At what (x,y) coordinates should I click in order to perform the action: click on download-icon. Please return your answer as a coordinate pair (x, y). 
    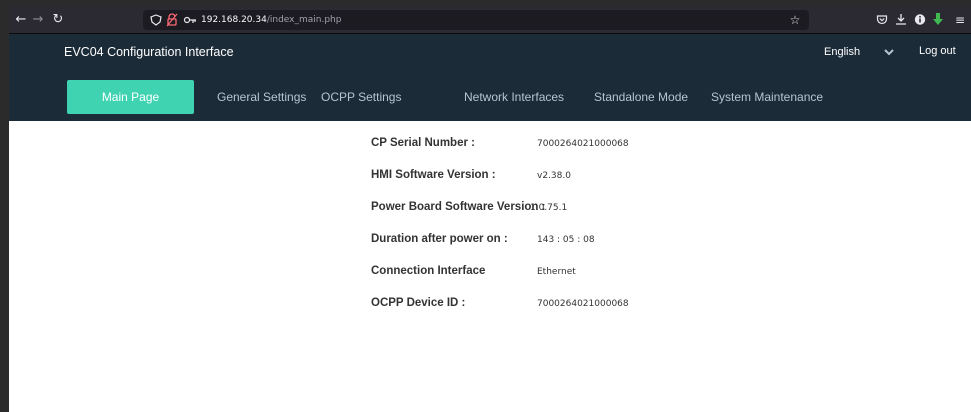
    Looking at the image, I should click on (901, 19).